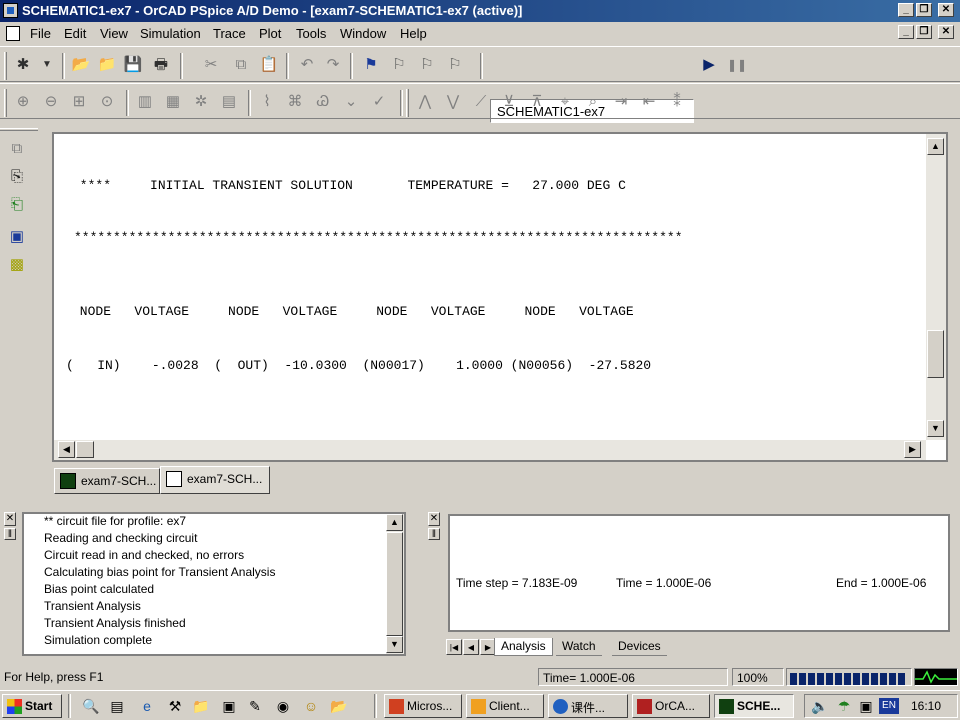 This screenshot has height=720, width=960. I want to click on network-icon: ☂, so click(844, 706).